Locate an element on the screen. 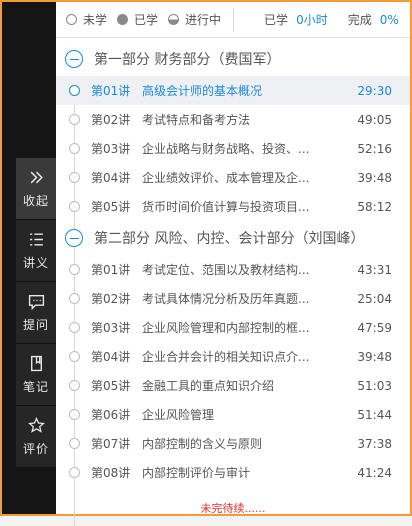  lecture-row: 第05讲 金融工具的重点知识介绍 51:03 is located at coordinates (233, 385).